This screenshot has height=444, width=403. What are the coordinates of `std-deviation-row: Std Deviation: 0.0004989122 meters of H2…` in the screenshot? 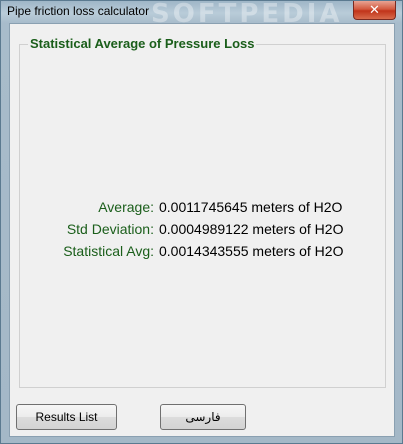 It's located at (203, 231).